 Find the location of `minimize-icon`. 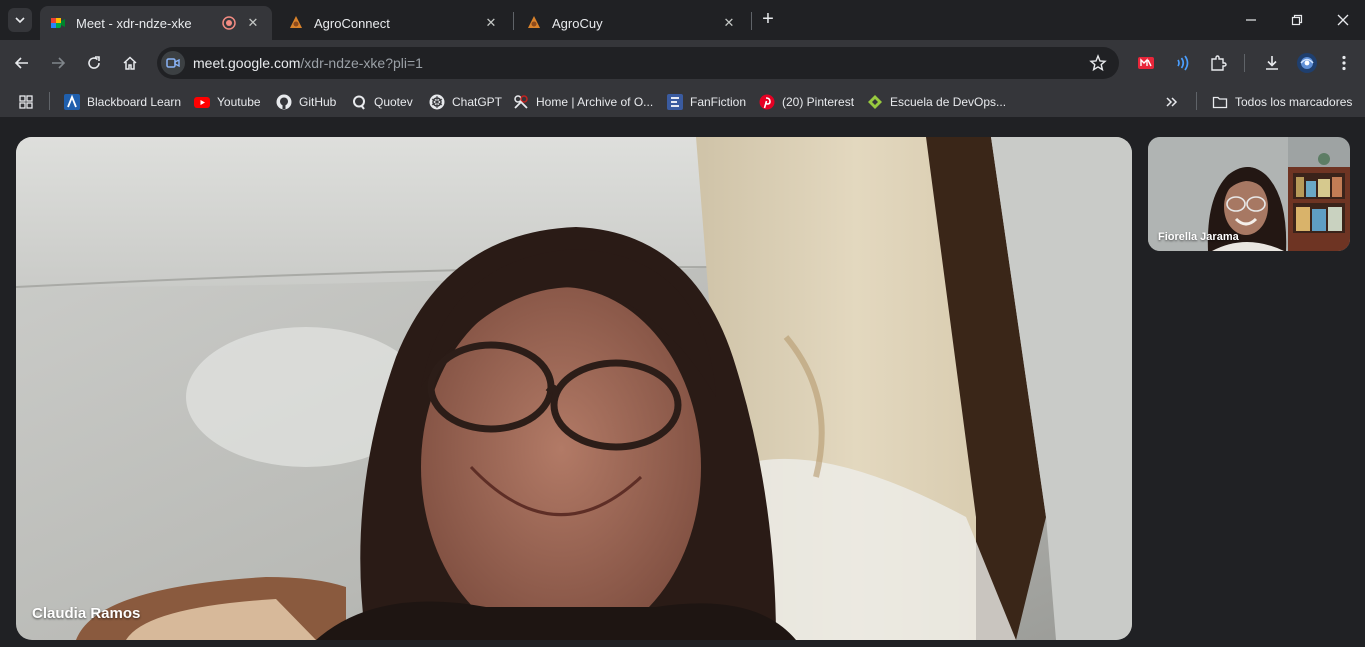

minimize-icon is located at coordinates (1251, 20).